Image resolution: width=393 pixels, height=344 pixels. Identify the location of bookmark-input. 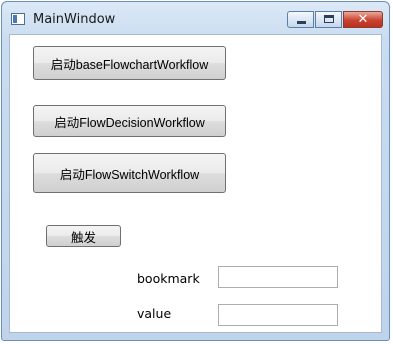
(278, 277).